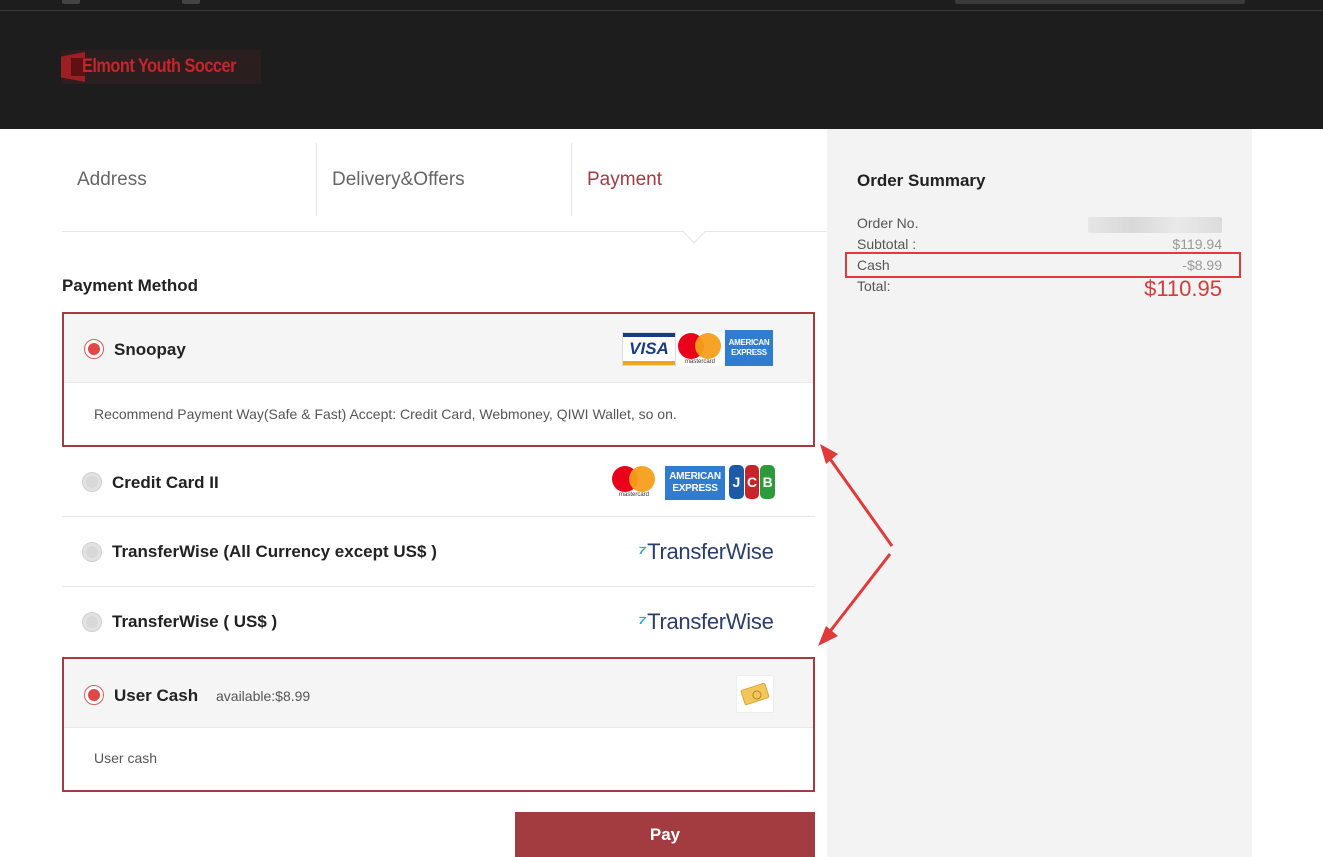 Image resolution: width=1323 pixels, height=857 pixels. Describe the element at coordinates (195, 621) in the screenshot. I see `payment-option-label: TransferWise ( US$ )` at that location.